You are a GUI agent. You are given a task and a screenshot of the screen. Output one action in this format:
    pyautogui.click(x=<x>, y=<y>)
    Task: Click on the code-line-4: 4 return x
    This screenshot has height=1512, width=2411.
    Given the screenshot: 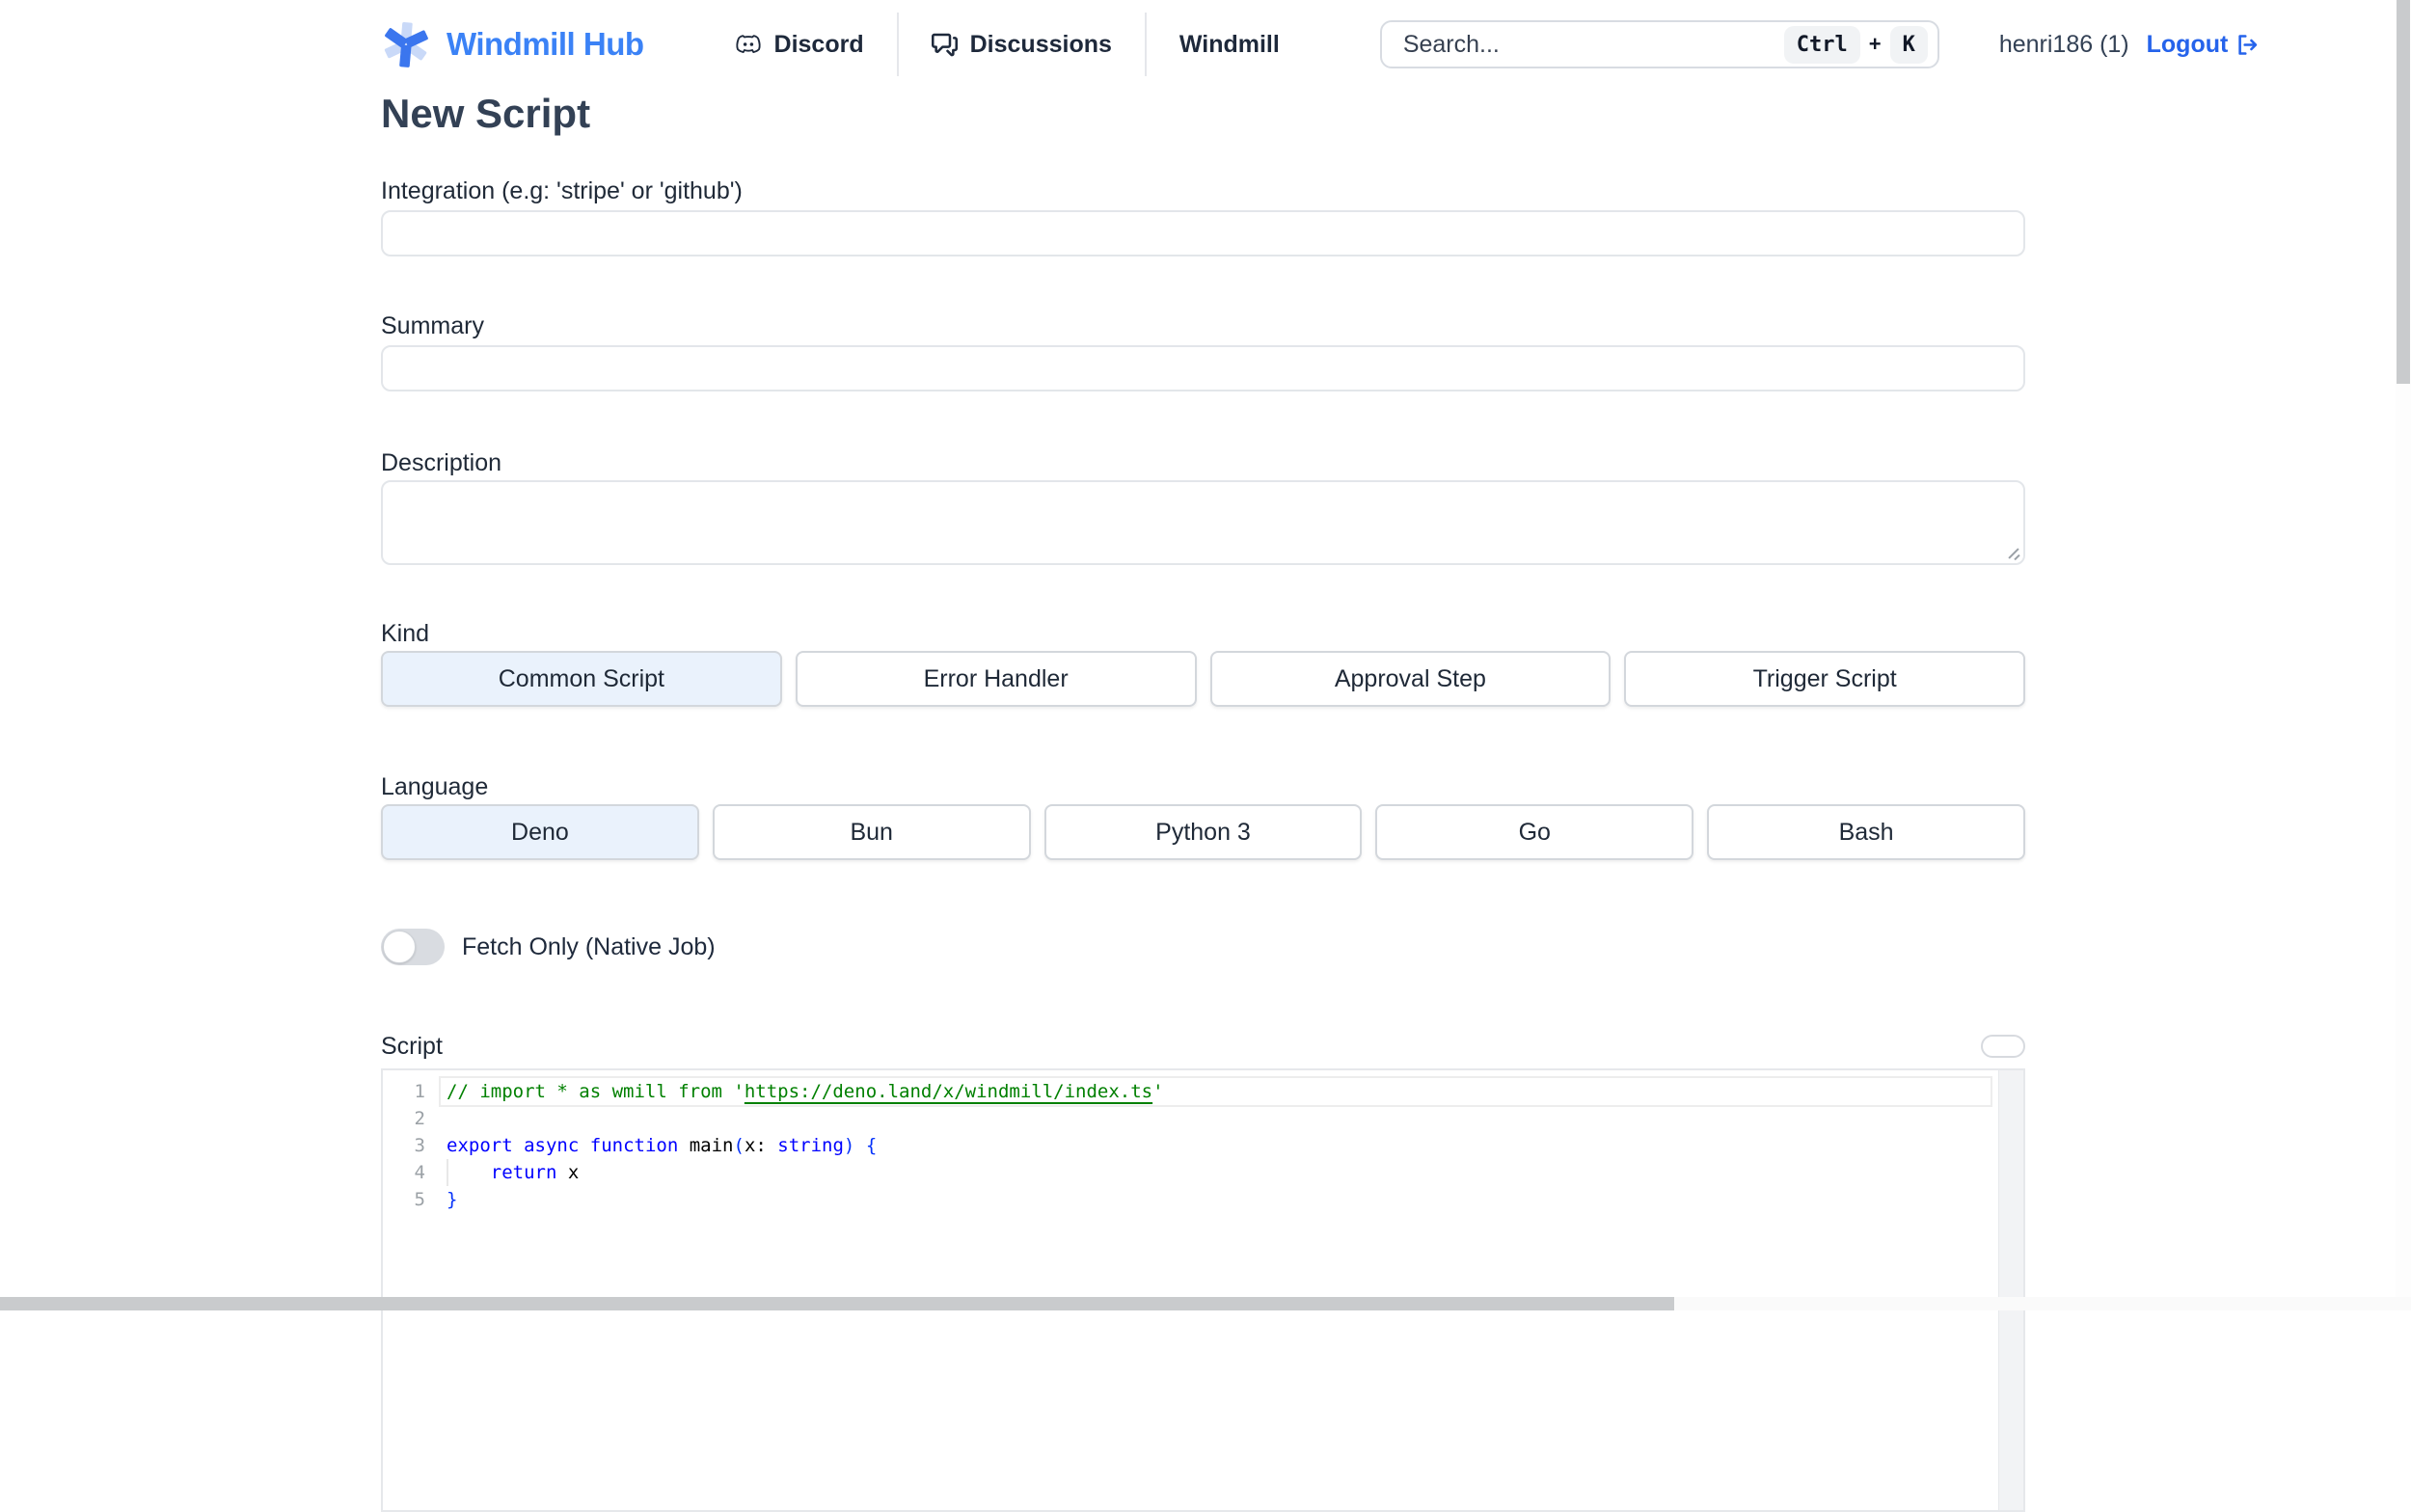 What is the action you would take?
    pyautogui.click(x=1203, y=1172)
    